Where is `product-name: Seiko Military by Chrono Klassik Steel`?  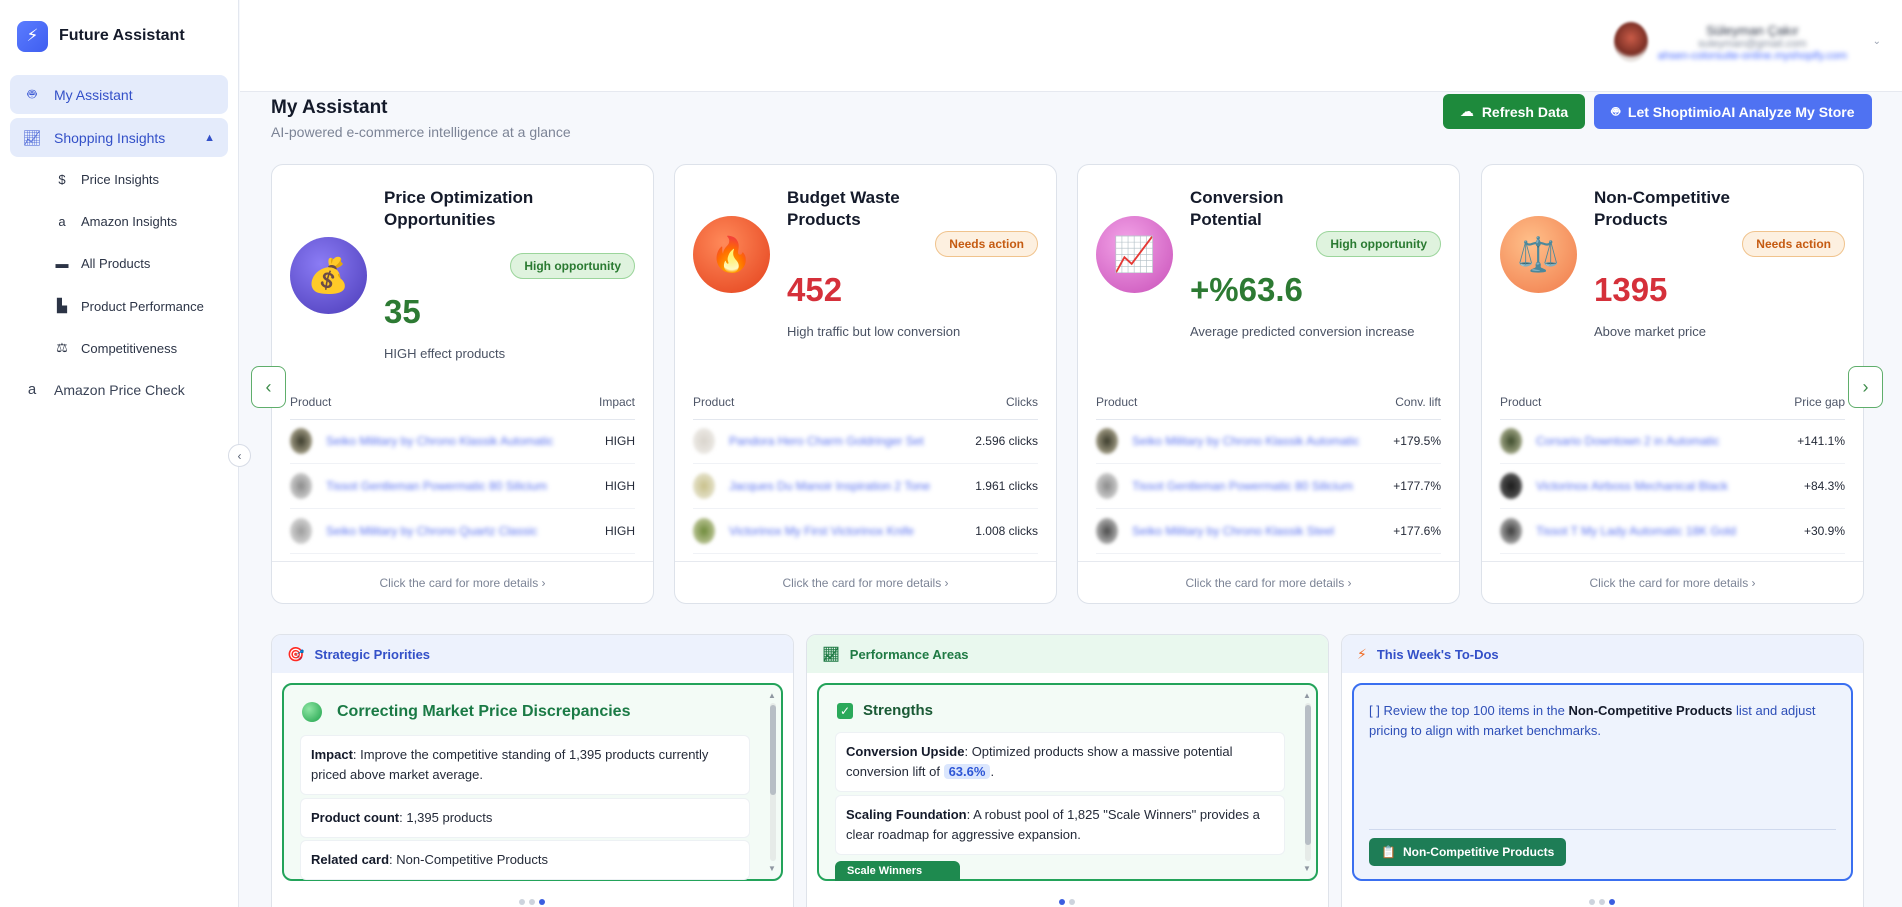 product-name: Seiko Military by Chrono Klassik Steel is located at coordinates (1256, 531).